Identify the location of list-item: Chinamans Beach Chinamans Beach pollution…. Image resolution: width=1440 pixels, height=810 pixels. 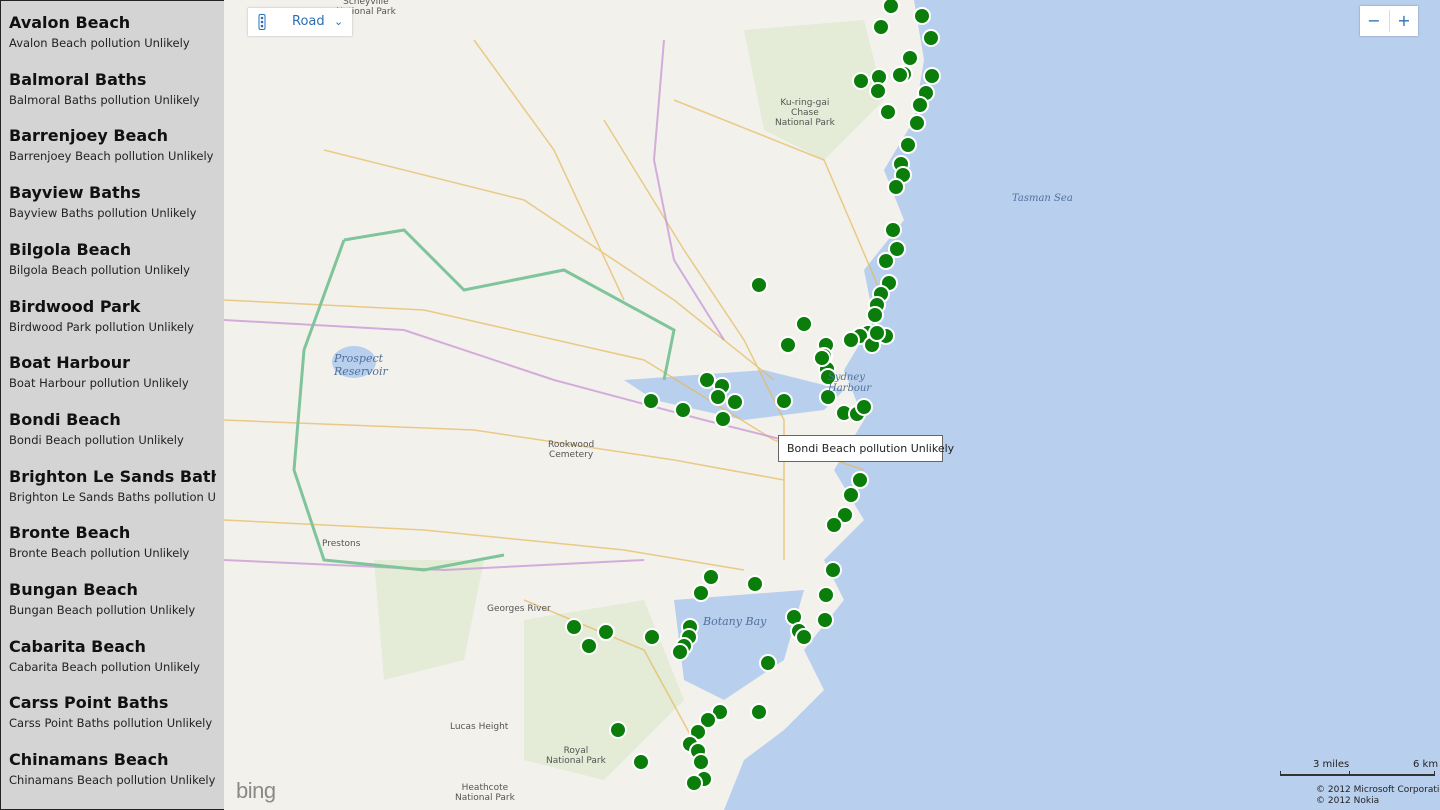
(108, 766).